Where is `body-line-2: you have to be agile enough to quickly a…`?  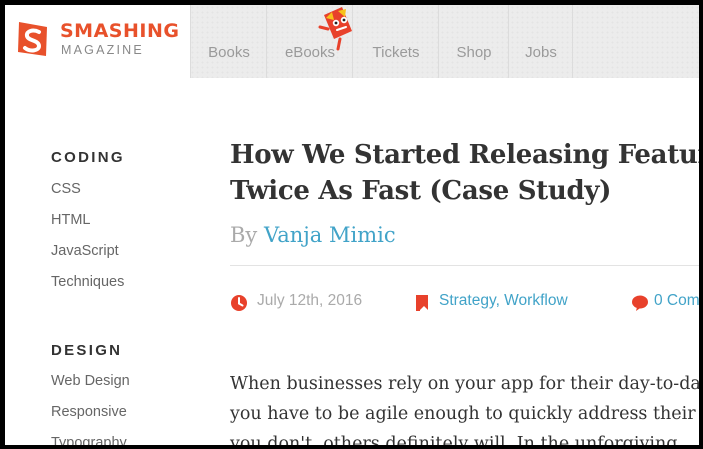 body-line-2: you have to be agile enough to quickly a… is located at coordinates (464, 414).